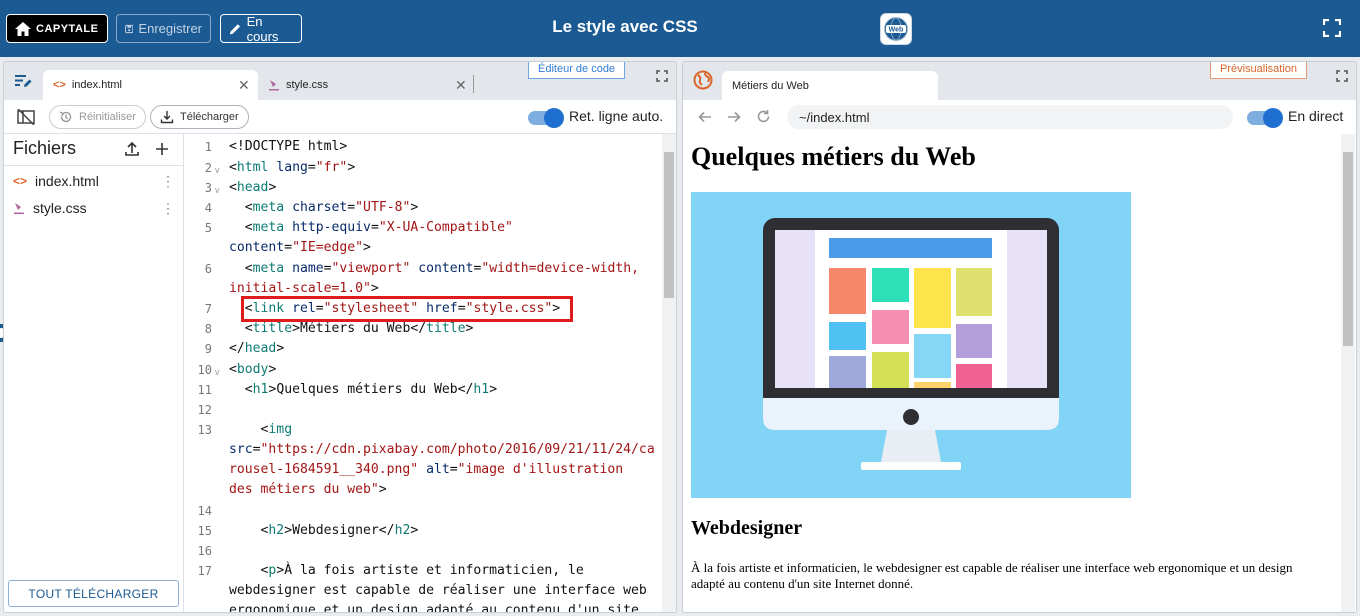  What do you see at coordinates (107, 117) in the screenshot?
I see `reset-label: Réinitialiser` at bounding box center [107, 117].